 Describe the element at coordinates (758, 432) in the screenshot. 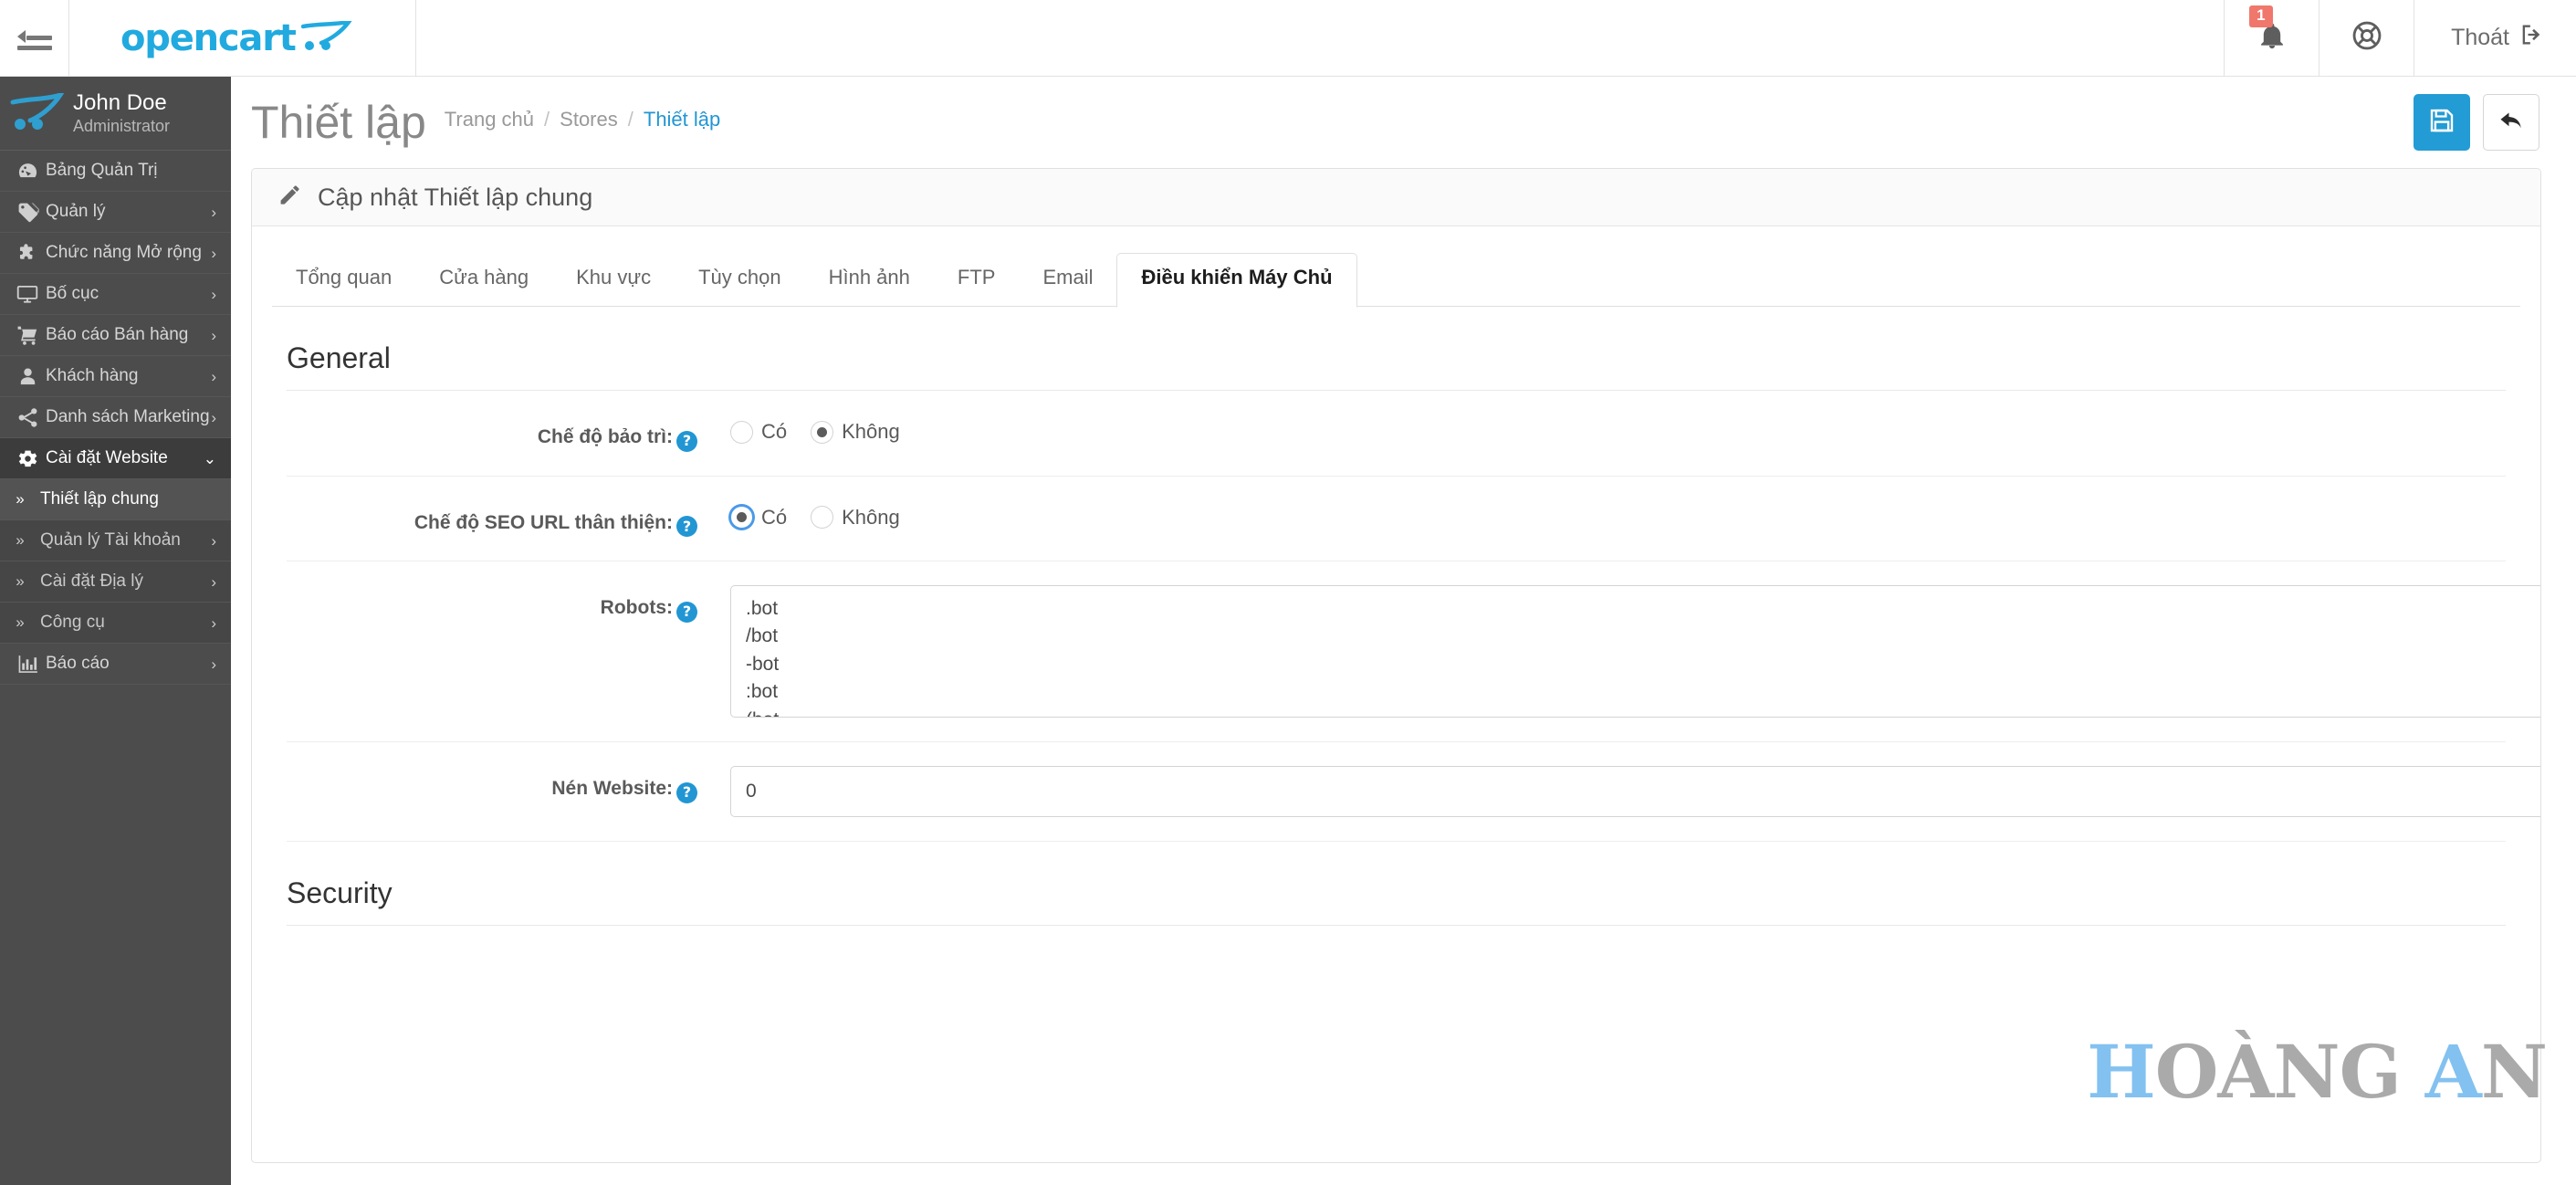

I see `radio-maintenance-yes: Có` at that location.